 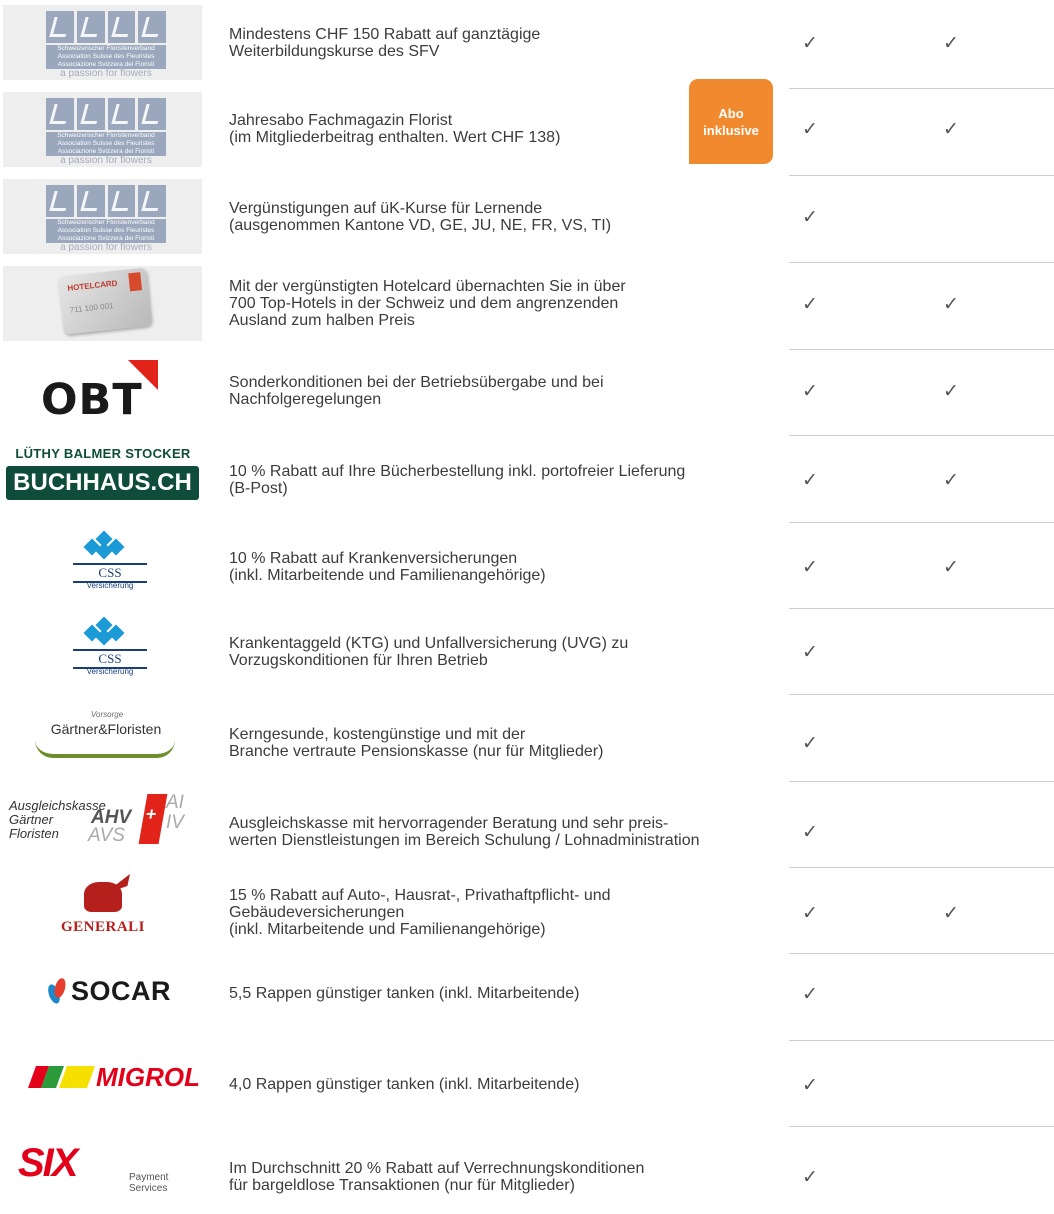 What do you see at coordinates (175, 802) in the screenshot?
I see `ak-ai: AI` at bounding box center [175, 802].